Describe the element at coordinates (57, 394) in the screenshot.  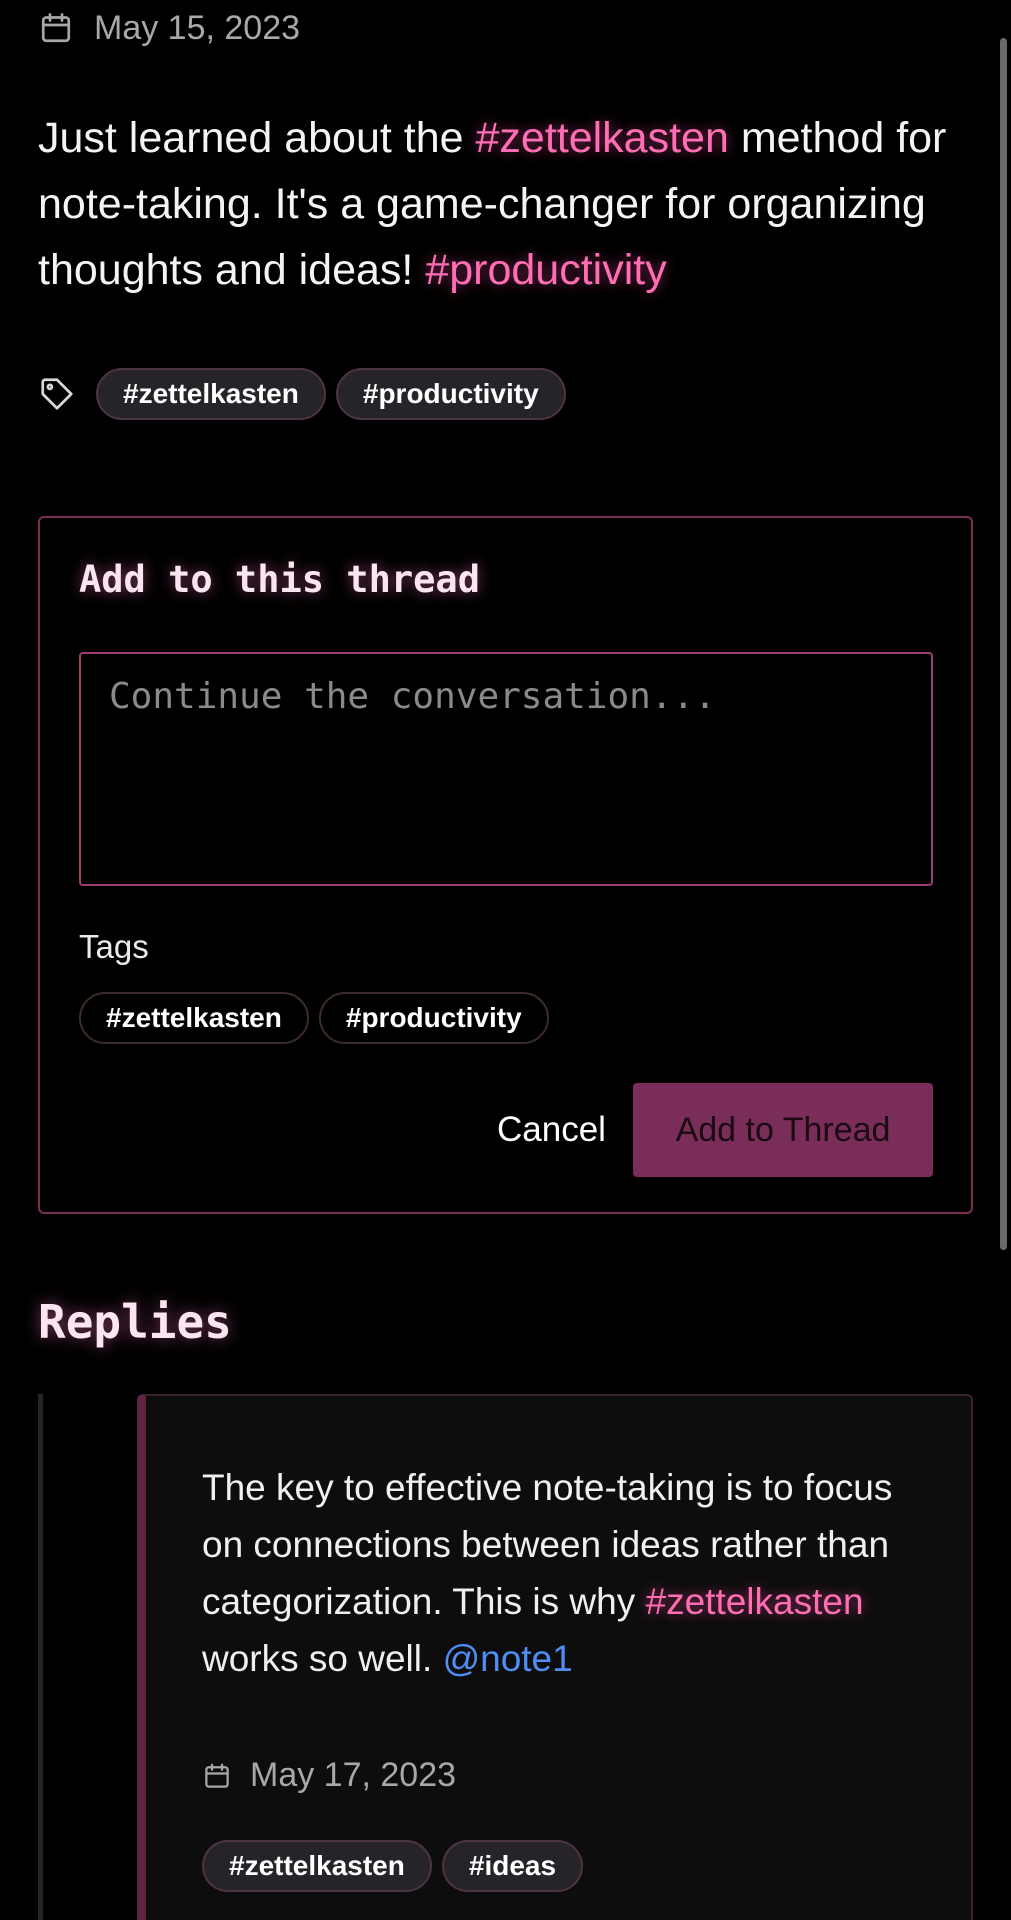
I see `tag-icon` at that location.